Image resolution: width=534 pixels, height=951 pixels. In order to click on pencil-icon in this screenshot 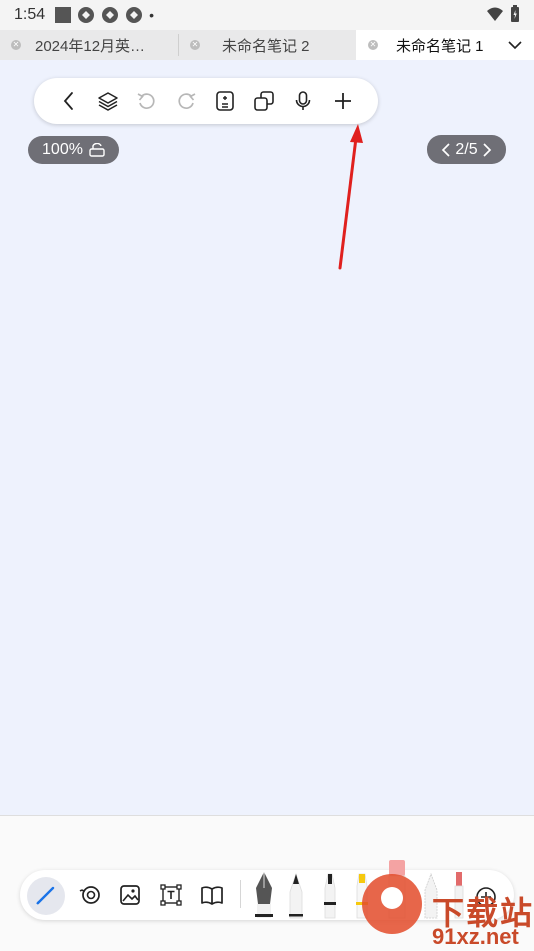, I will do `click(296, 895)`.